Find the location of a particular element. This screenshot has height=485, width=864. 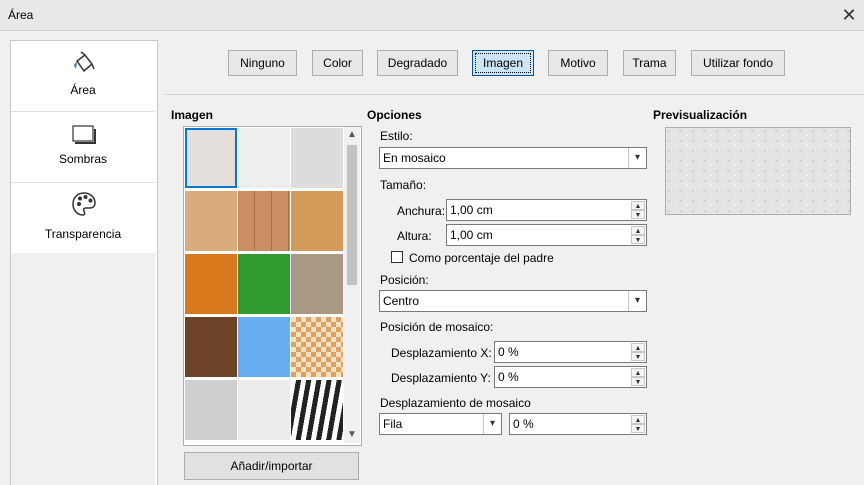

tab-color: Color is located at coordinates (337, 63).